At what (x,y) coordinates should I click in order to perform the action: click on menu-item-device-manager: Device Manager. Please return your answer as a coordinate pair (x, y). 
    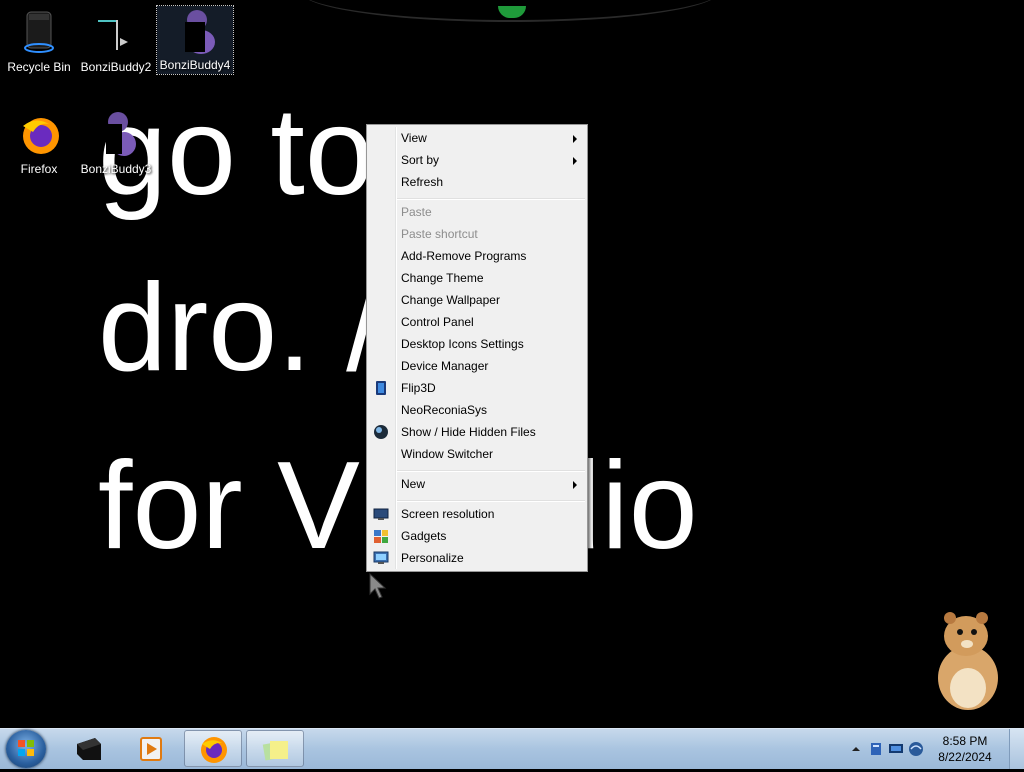
    Looking at the image, I should click on (477, 366).